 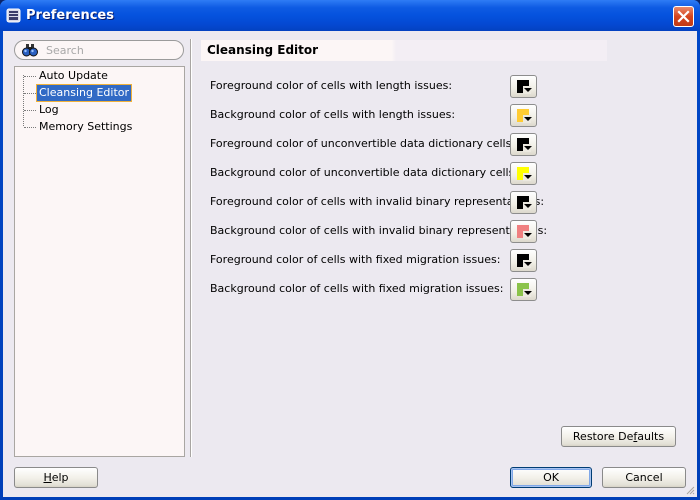 I want to click on restore-defaults-button: Restore Defaults, so click(x=618, y=436).